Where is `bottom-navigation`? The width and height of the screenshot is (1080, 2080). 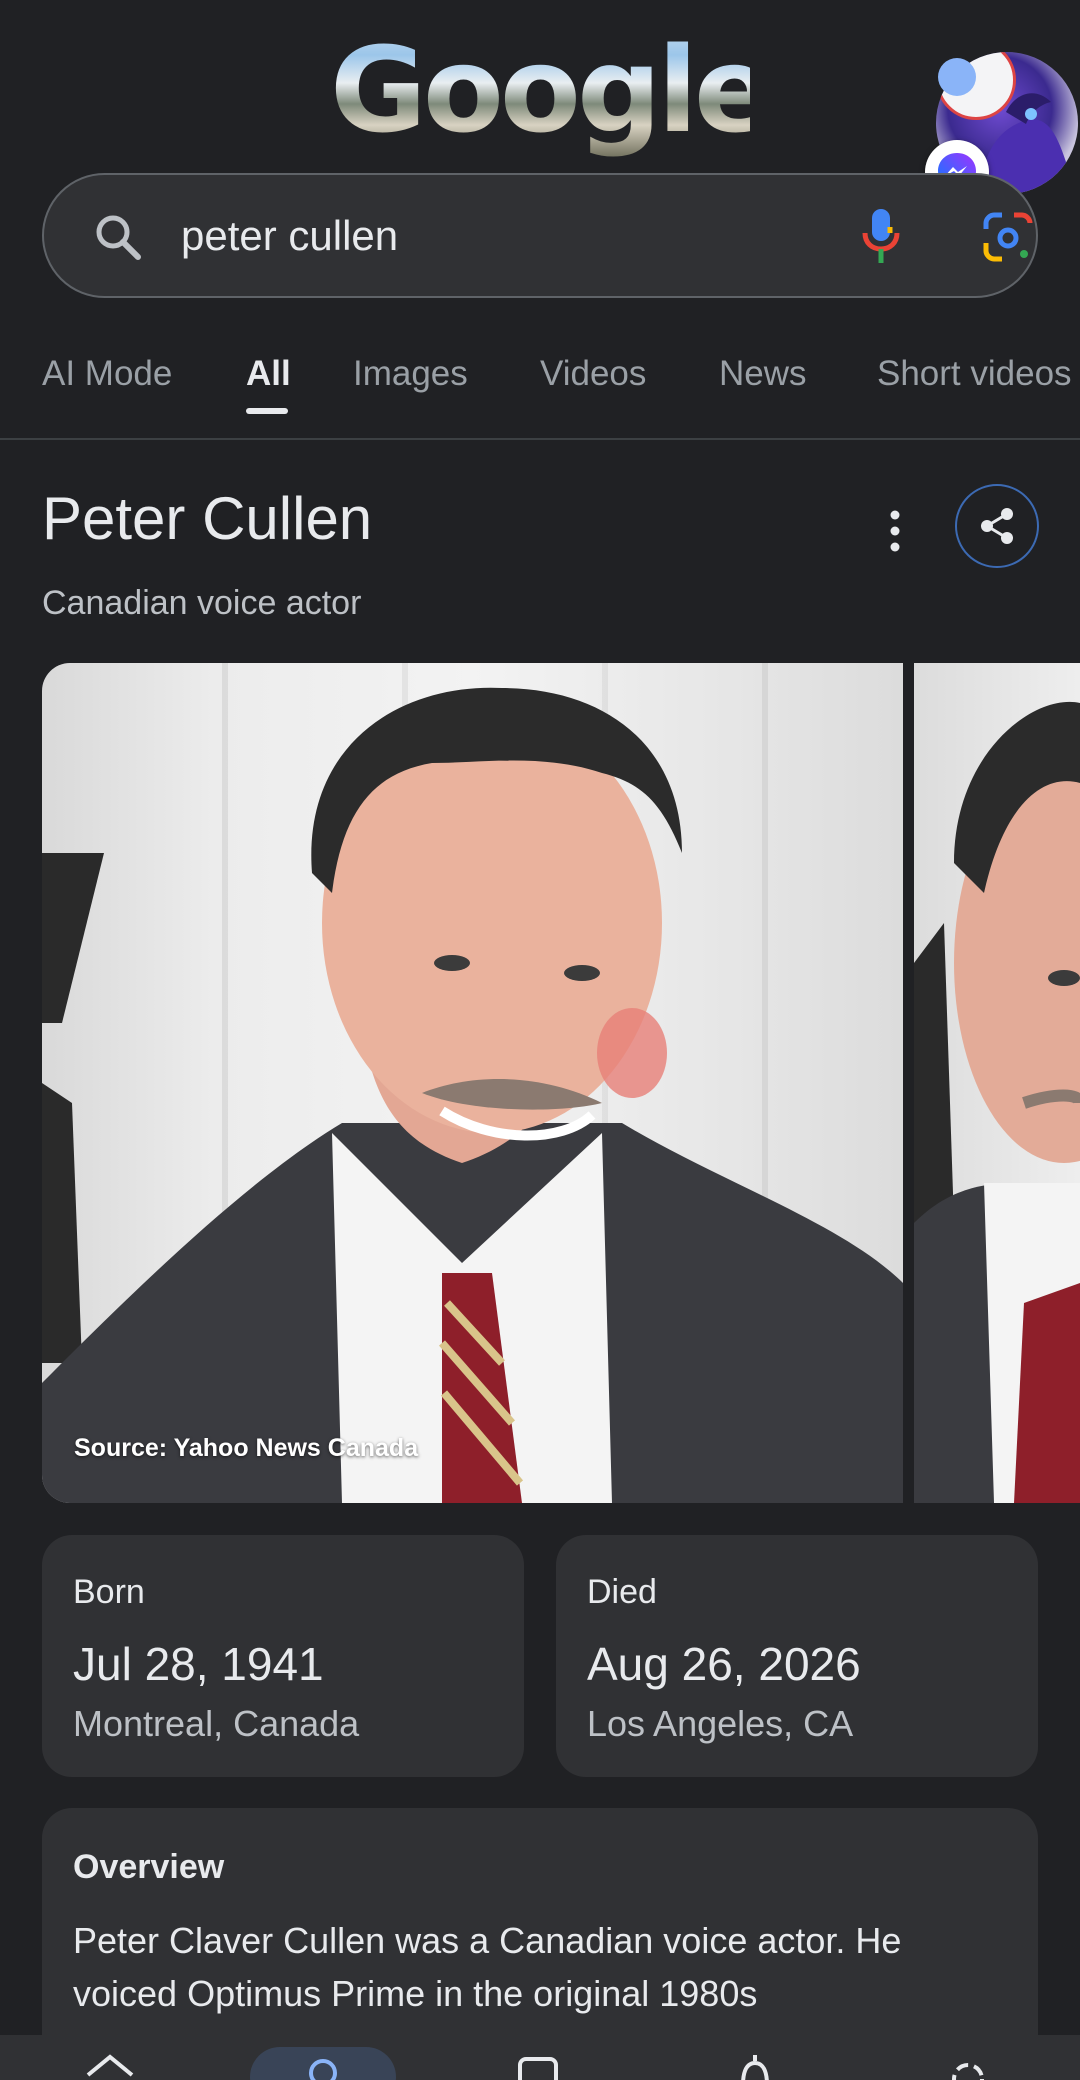
bottom-navigation is located at coordinates (540, 2057).